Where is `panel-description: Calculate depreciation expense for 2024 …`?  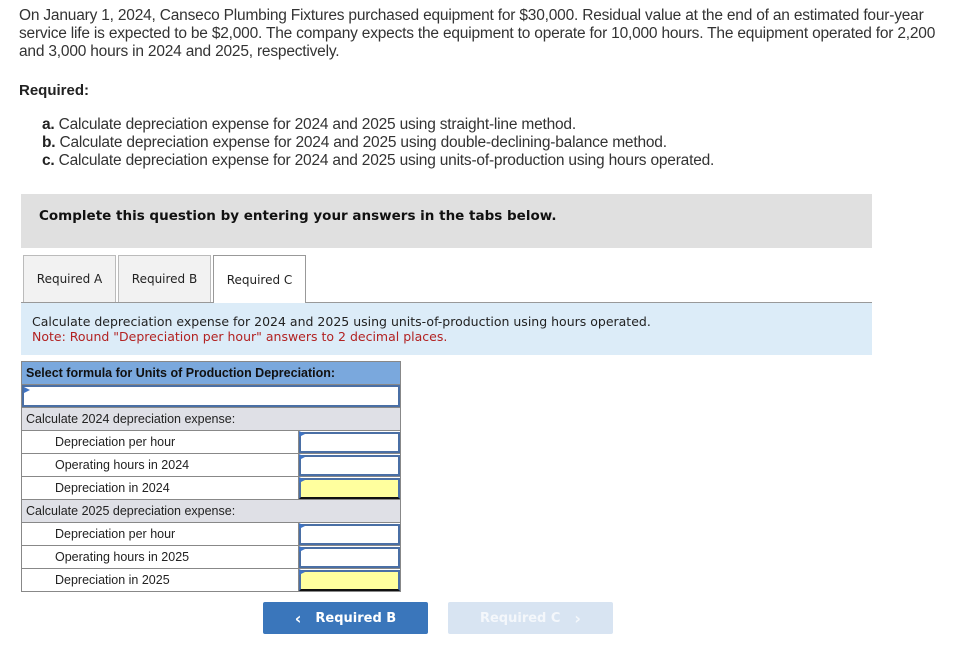 panel-description: Calculate depreciation expense for 2024 … is located at coordinates (341, 321).